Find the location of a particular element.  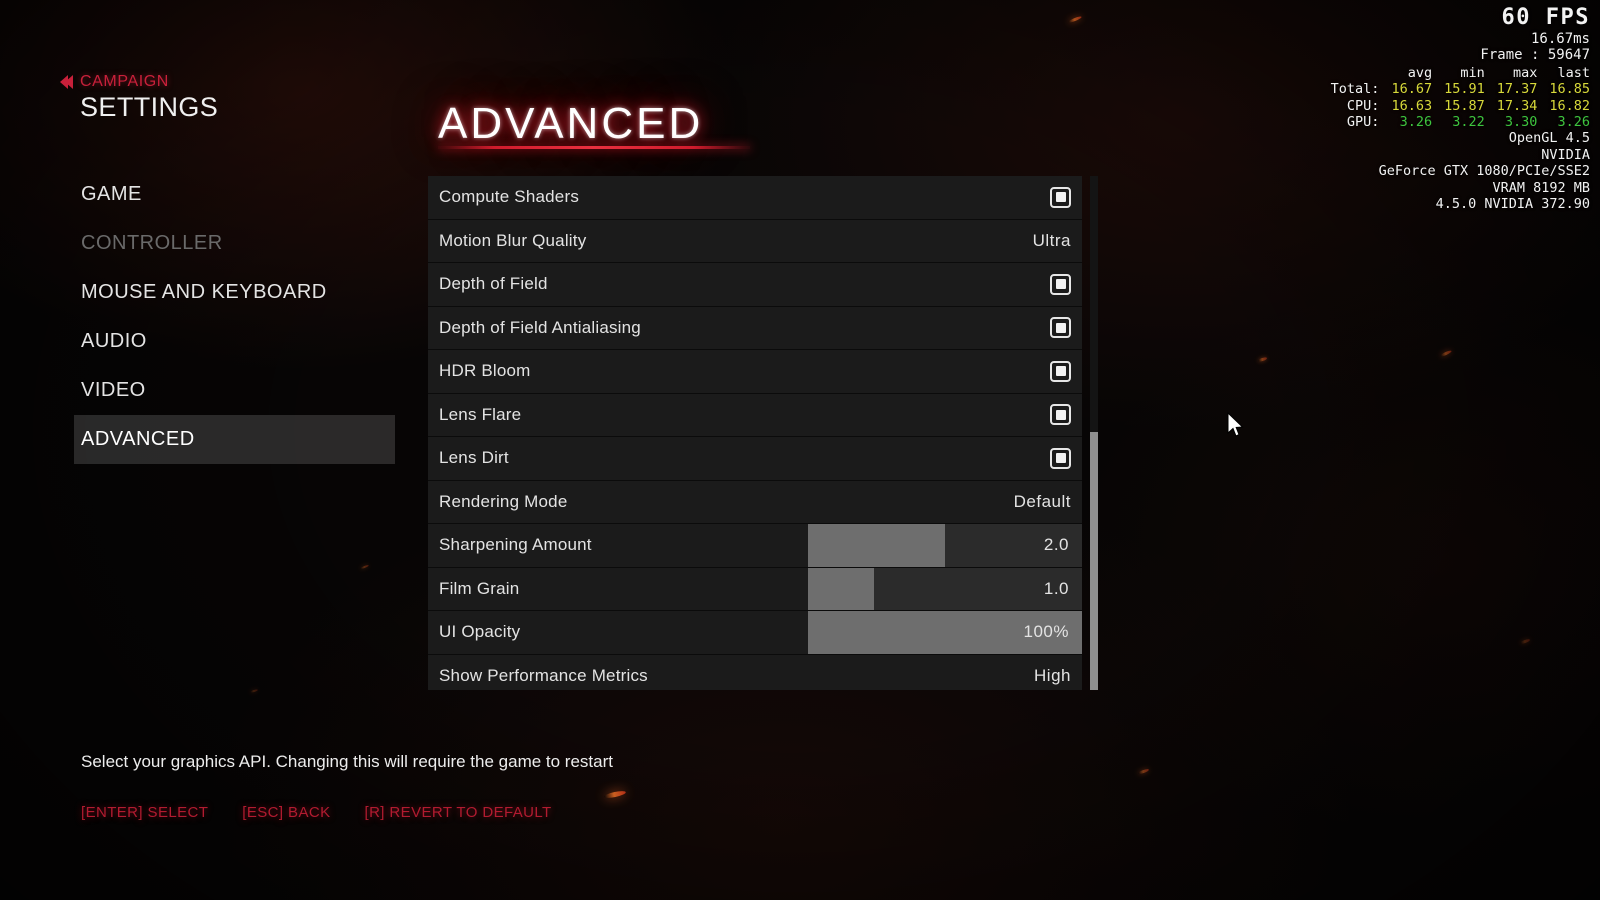

setting-value: 1.0 is located at coordinates (1056, 588).